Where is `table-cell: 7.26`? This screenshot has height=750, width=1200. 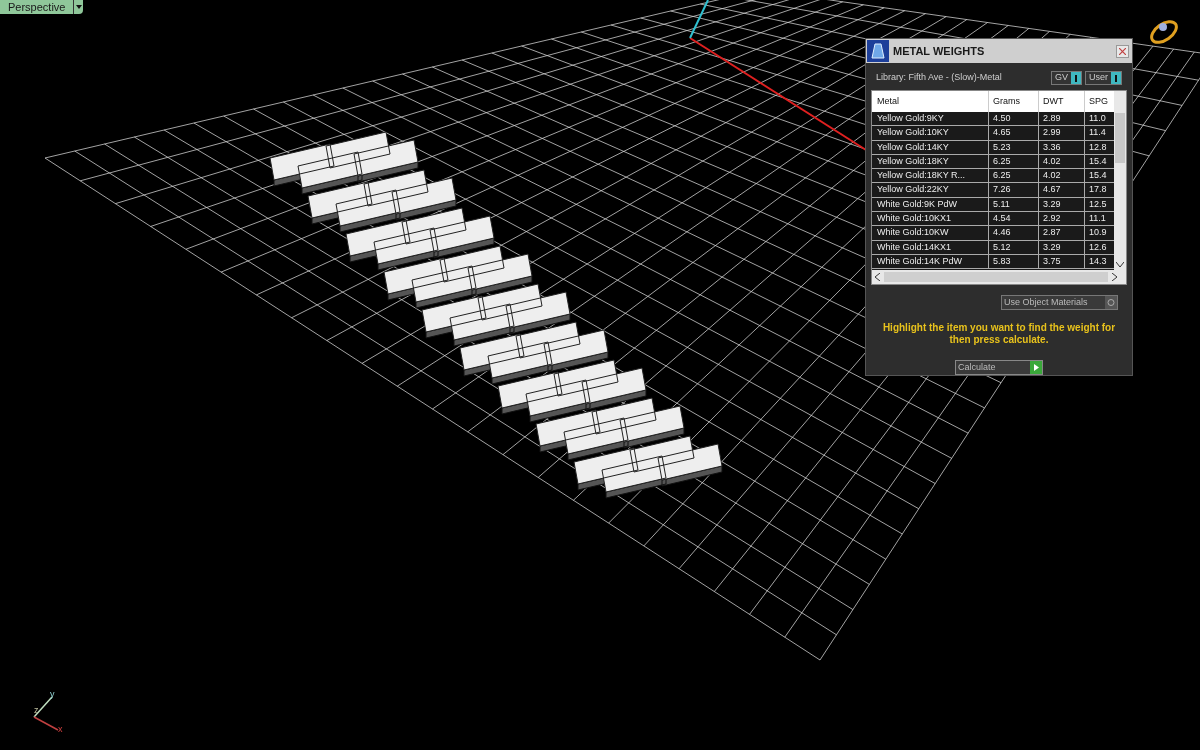
table-cell: 7.26 is located at coordinates (1014, 190).